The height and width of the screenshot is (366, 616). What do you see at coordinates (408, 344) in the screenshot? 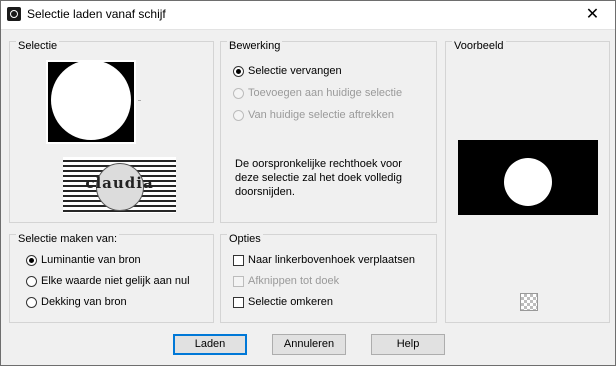
I see `help-button: Help` at bounding box center [408, 344].